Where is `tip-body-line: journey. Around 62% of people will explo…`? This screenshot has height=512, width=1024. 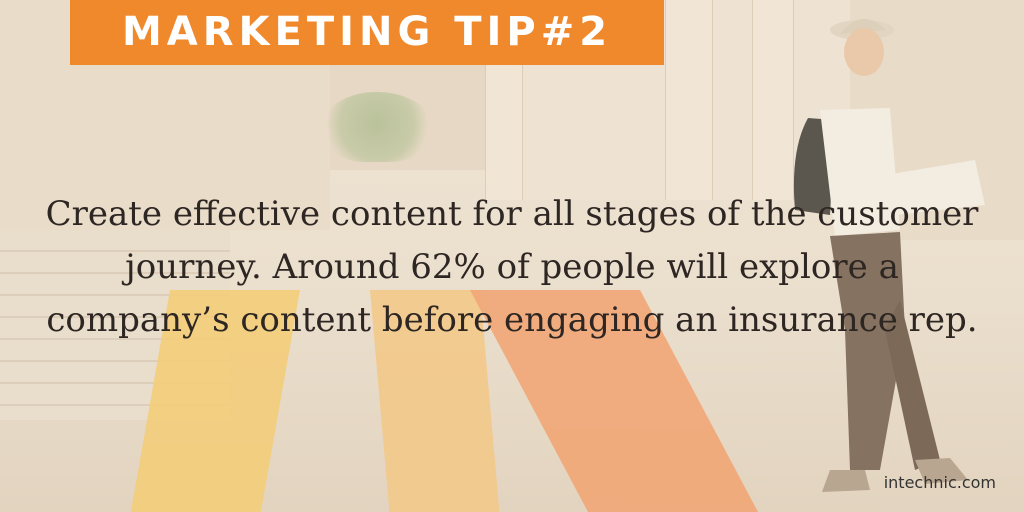
tip-body-line: journey. Around 62% of people will explo… is located at coordinates (512, 267).